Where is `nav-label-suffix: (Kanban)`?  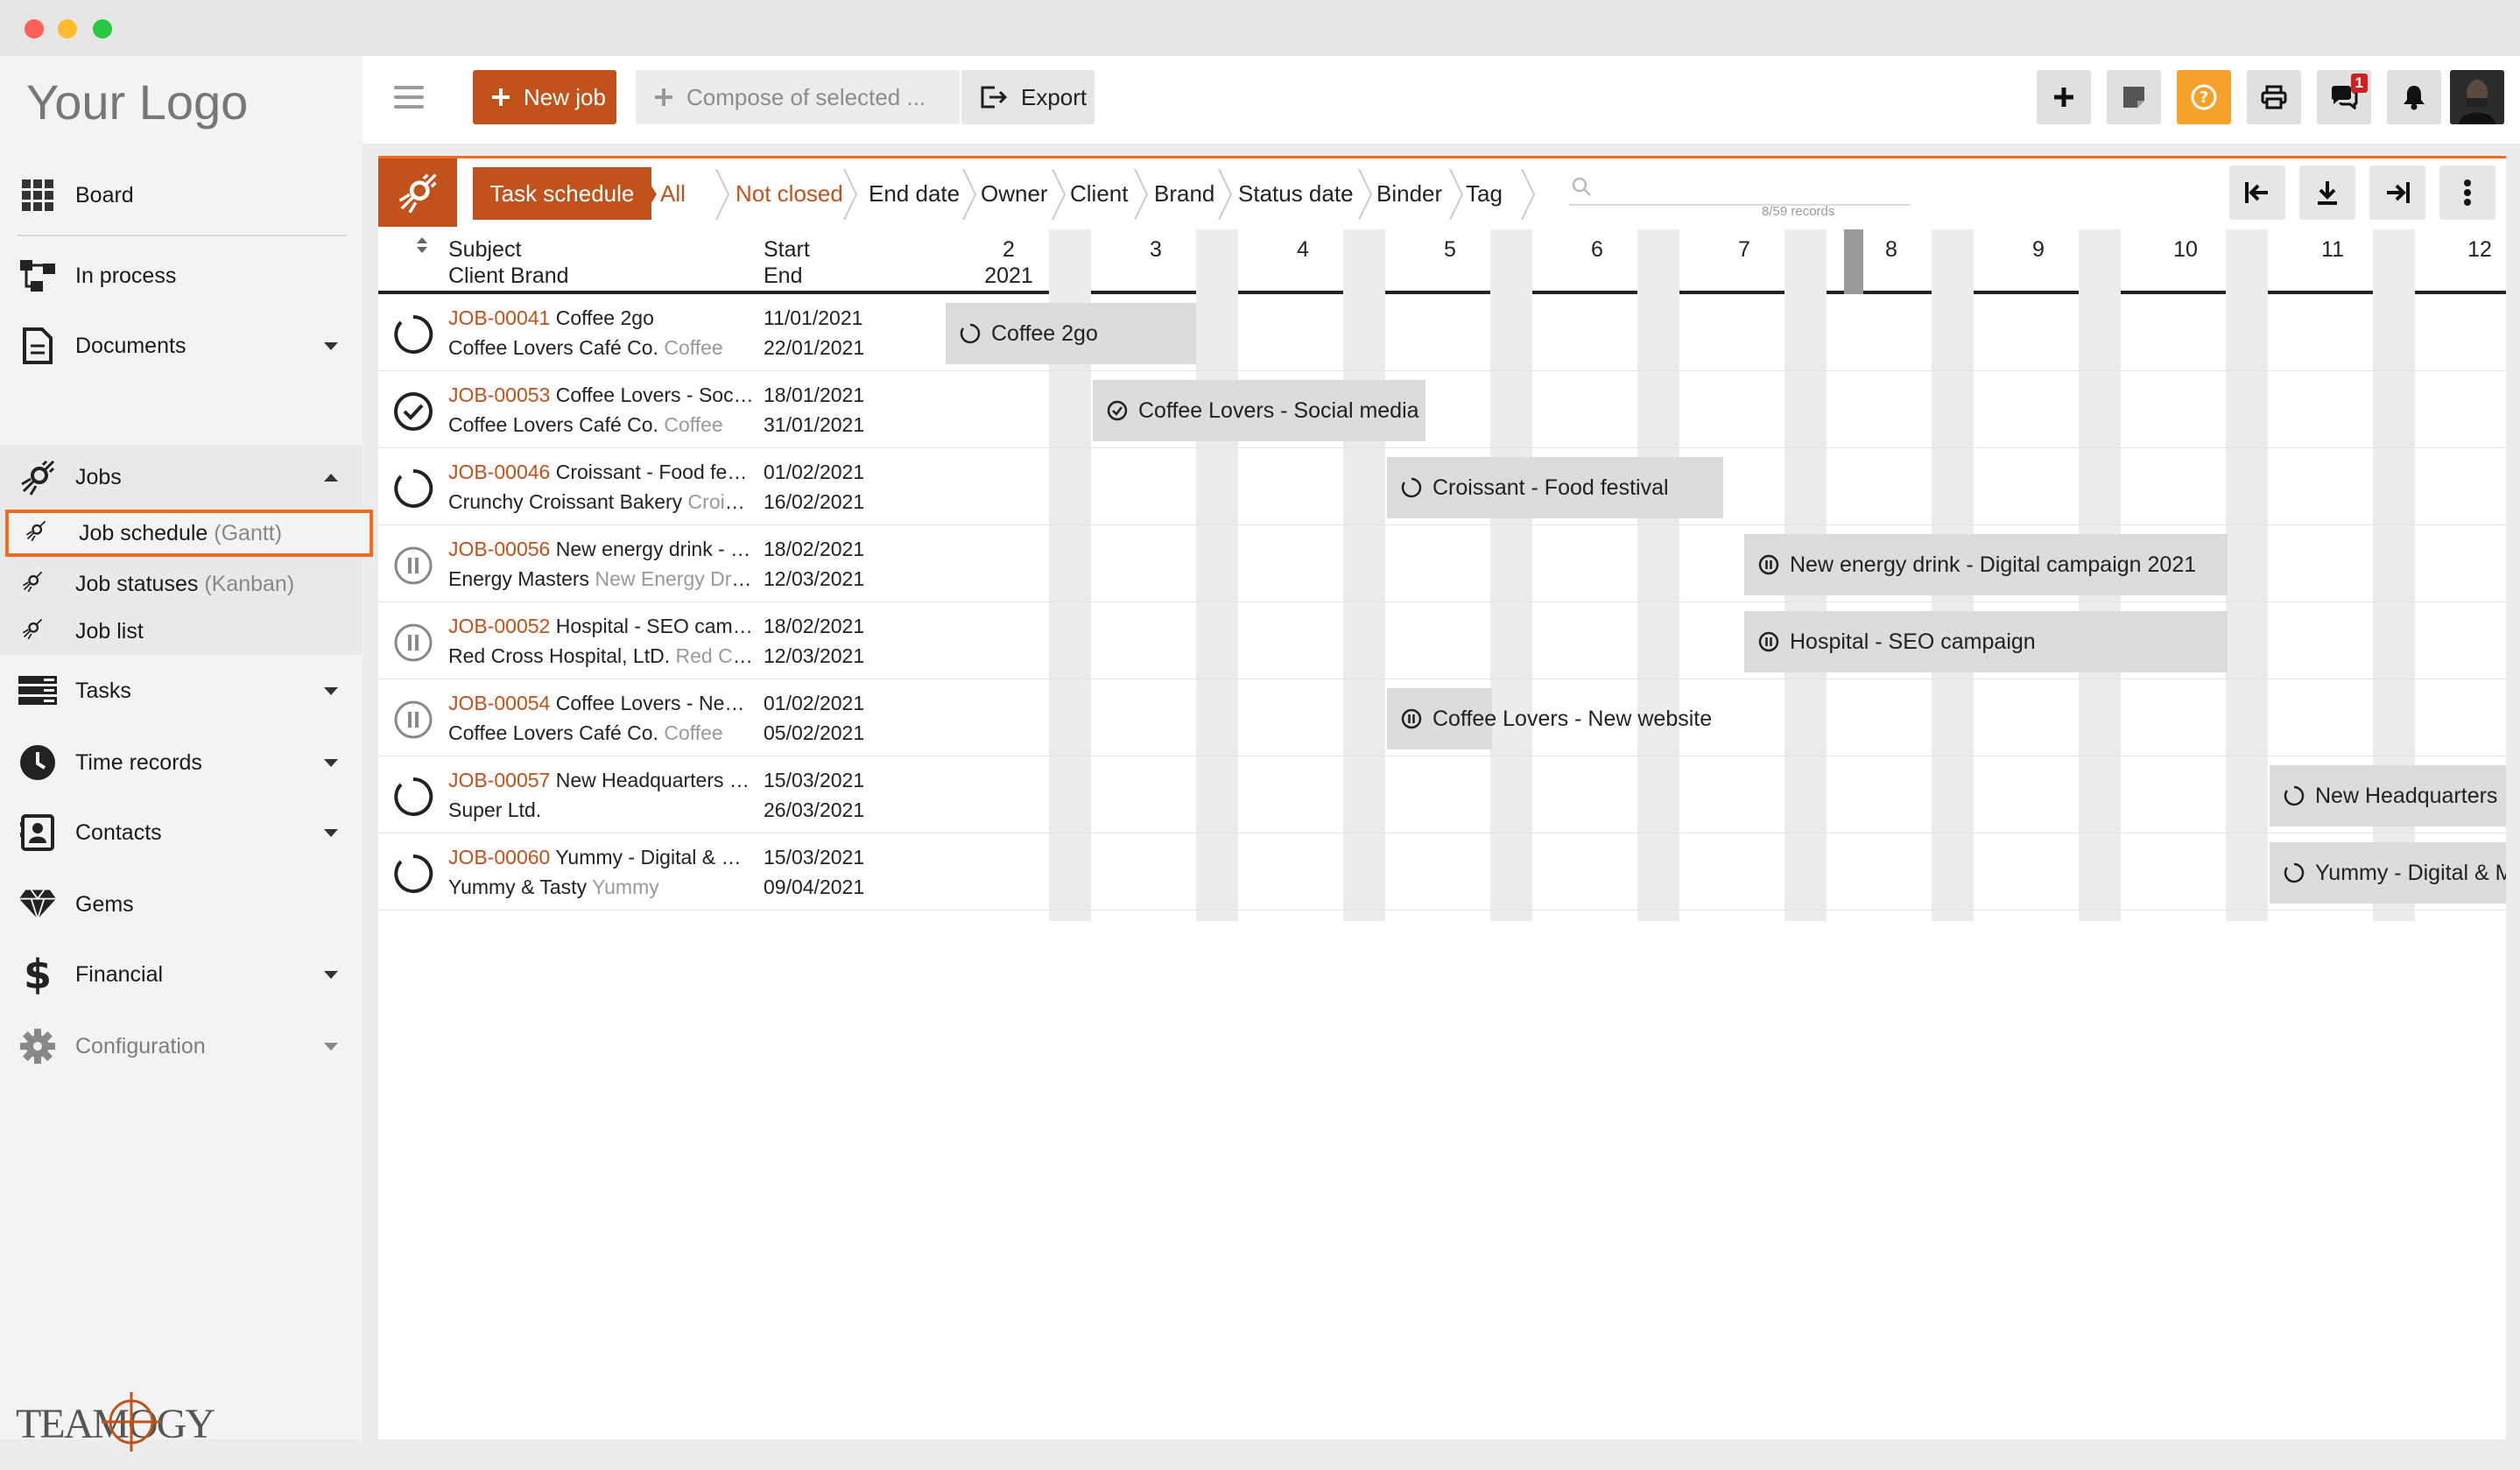
nav-label-suffix: (Kanban) is located at coordinates (250, 584).